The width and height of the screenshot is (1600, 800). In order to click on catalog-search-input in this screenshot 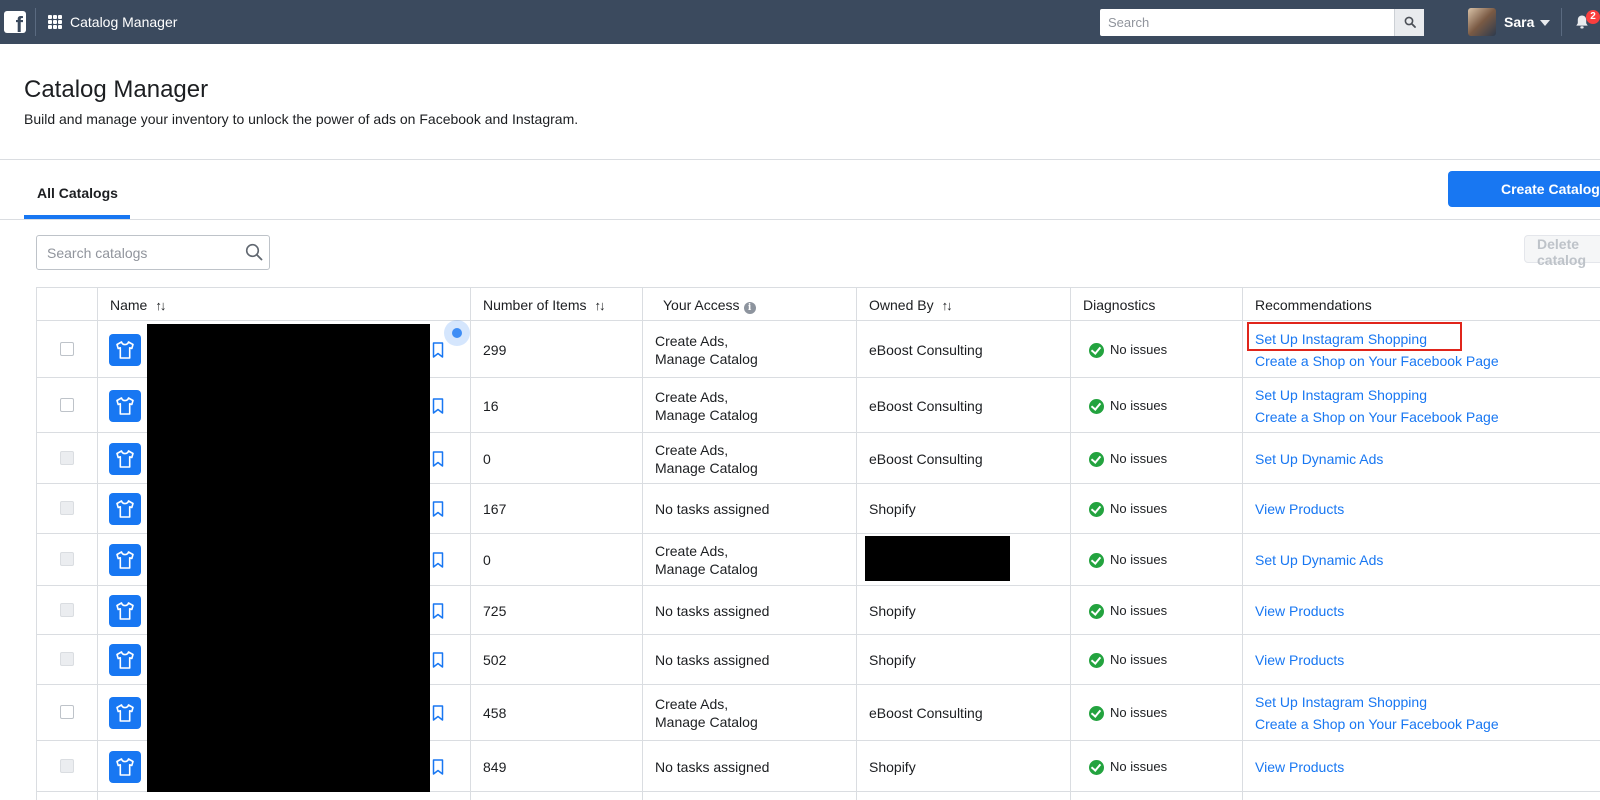, I will do `click(137, 252)`.